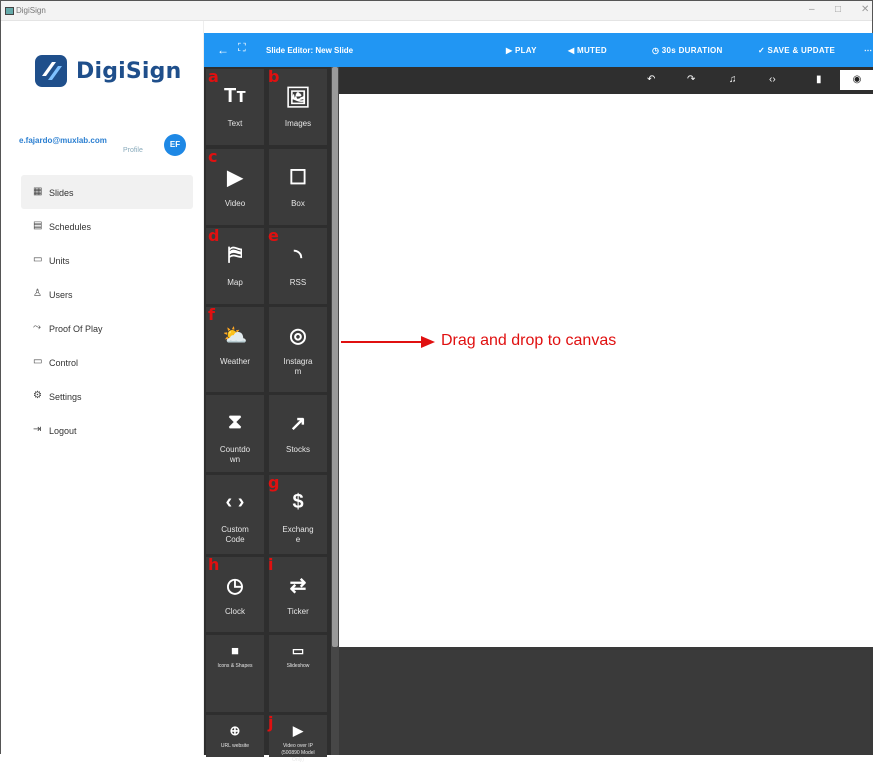 The height and width of the screenshot is (764, 873). What do you see at coordinates (107, 192) in the screenshot?
I see `sidebar-item-slides: ▦ Slides` at bounding box center [107, 192].